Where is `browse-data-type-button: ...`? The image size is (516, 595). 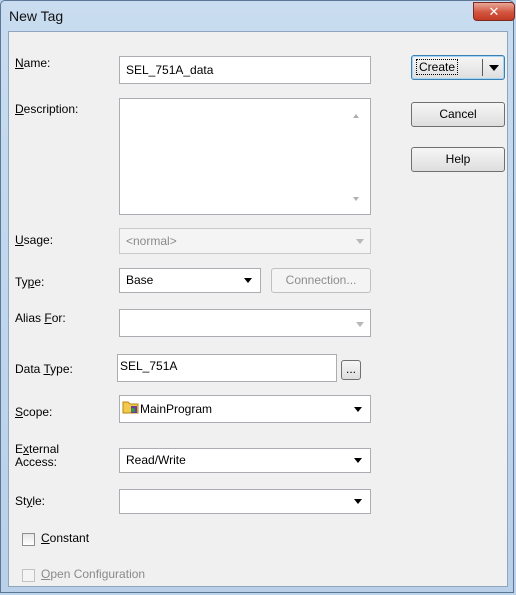 browse-data-type-button: ... is located at coordinates (351, 370).